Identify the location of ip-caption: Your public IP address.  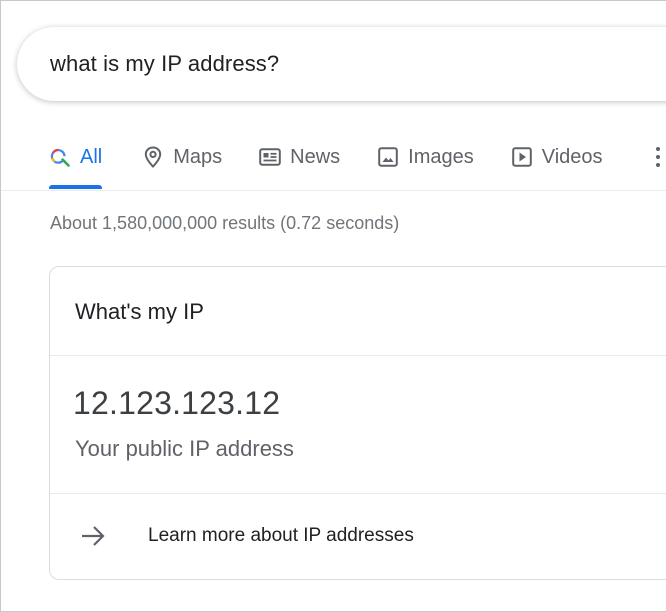
(184, 448).